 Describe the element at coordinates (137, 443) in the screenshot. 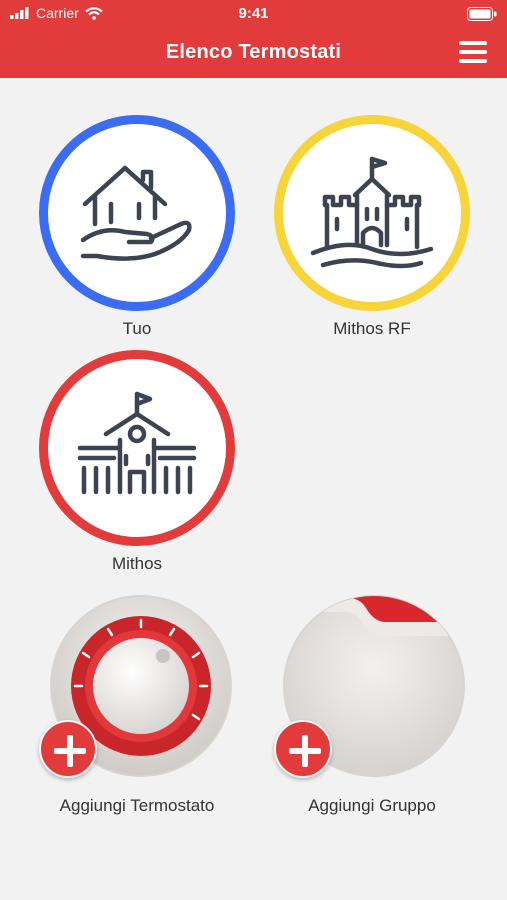

I see `school-building-icon` at that location.